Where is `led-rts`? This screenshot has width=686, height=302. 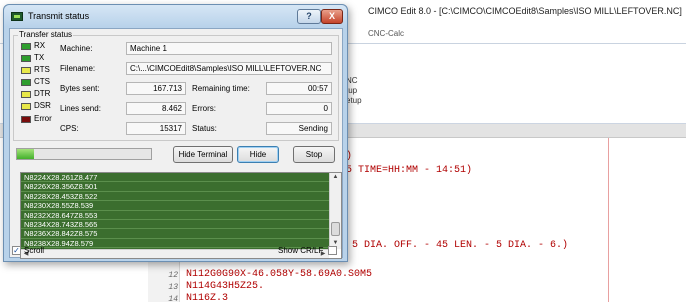
led-rts is located at coordinates (26, 70).